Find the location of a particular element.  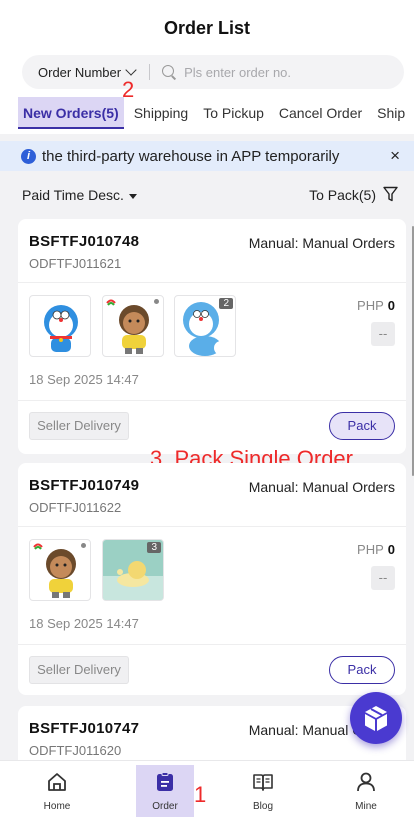

order-icon is located at coordinates (165, 781).